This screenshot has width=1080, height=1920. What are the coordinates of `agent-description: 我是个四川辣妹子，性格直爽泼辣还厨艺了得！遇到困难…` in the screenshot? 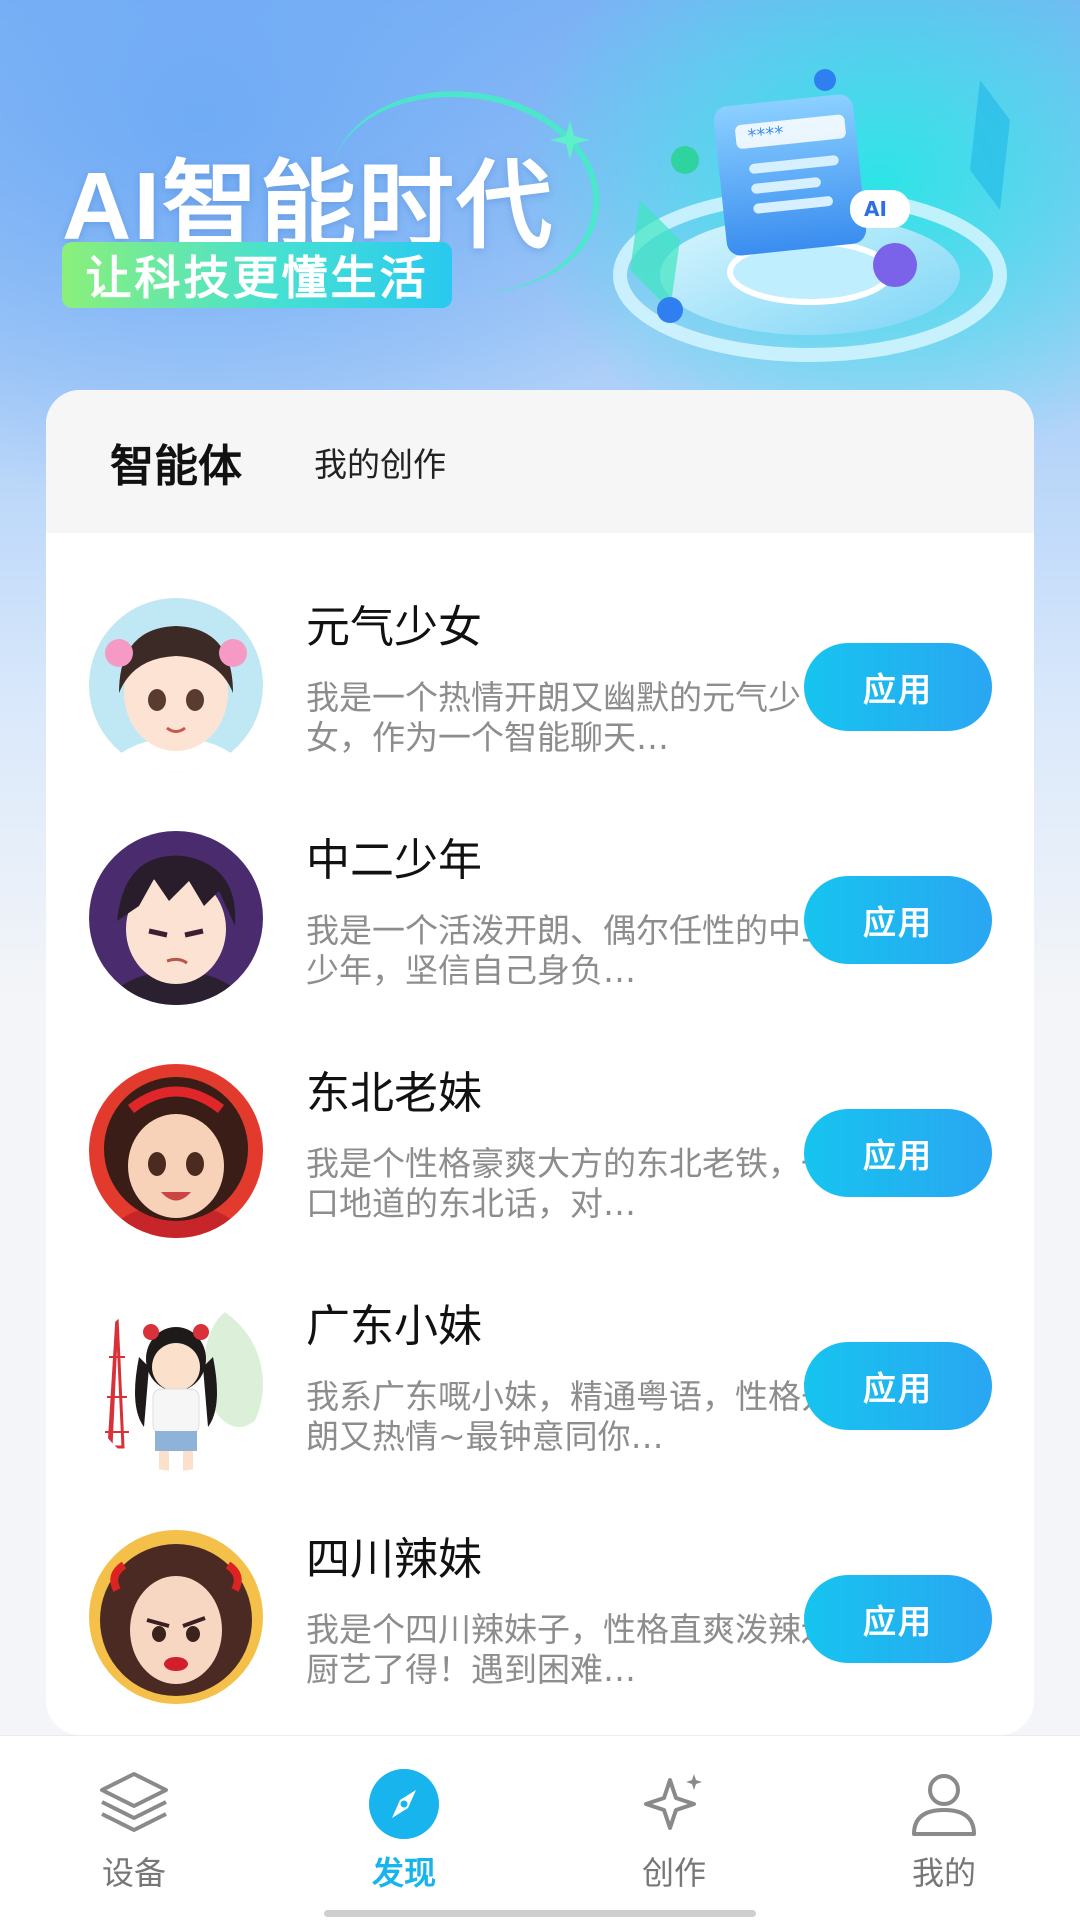 It's located at (570, 1649).